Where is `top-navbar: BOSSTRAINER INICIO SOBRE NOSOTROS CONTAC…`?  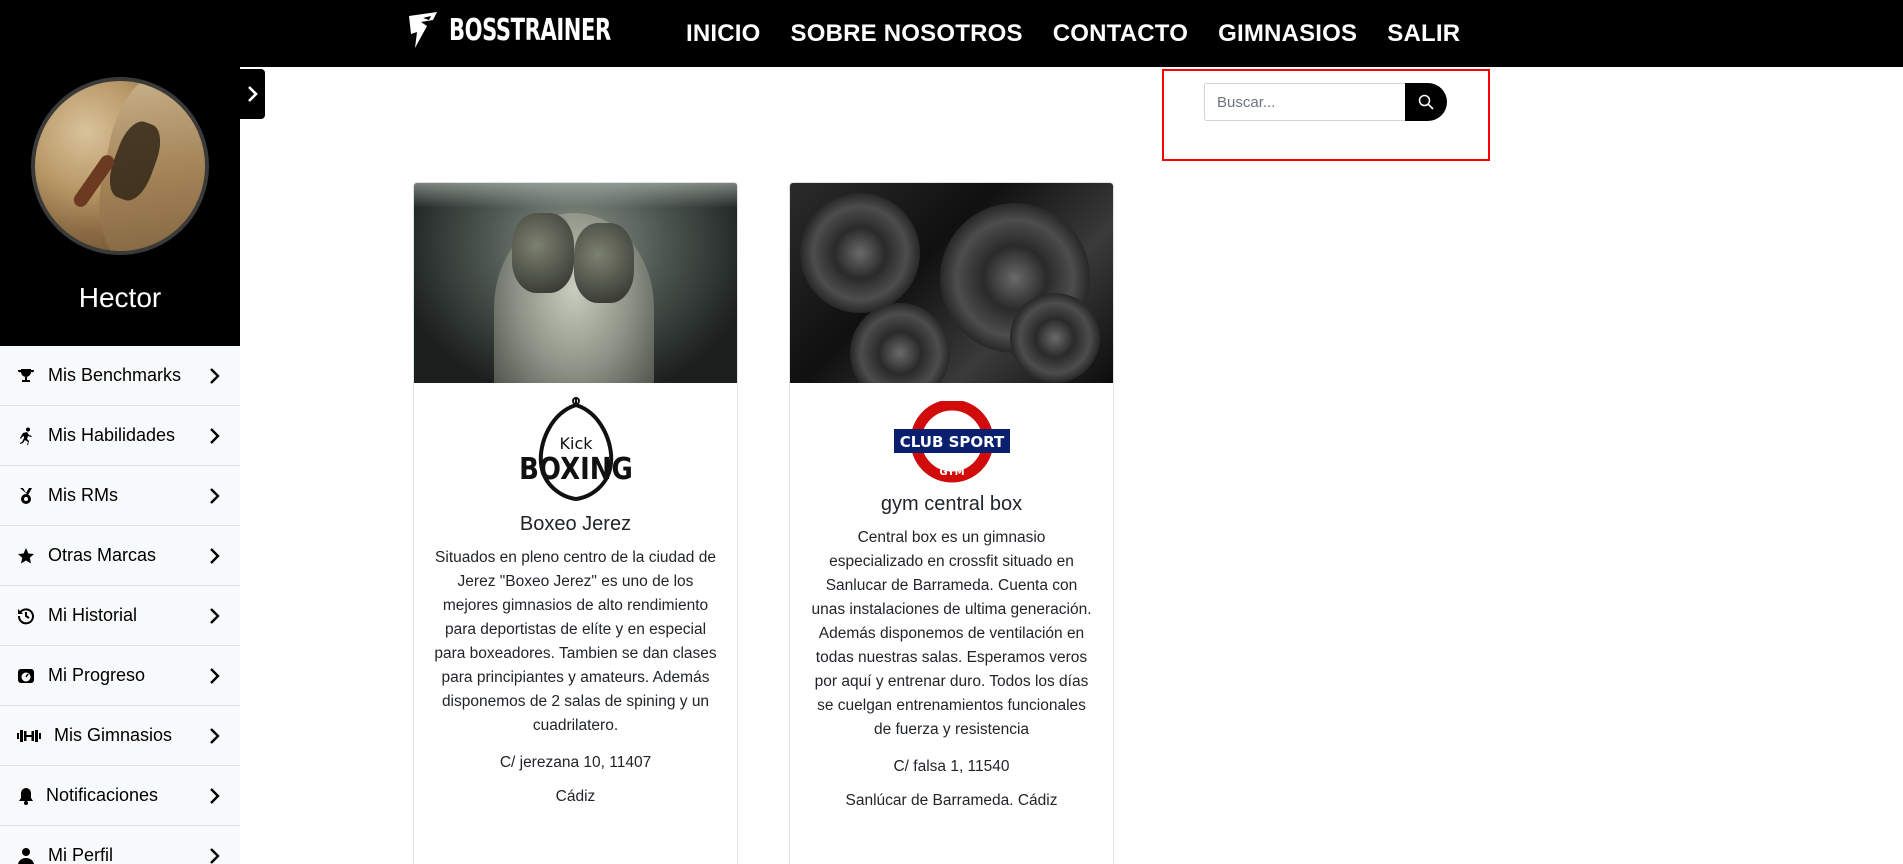 top-navbar: BOSSTRAINER INICIO SOBRE NOSOTROS CONTAC… is located at coordinates (951, 33).